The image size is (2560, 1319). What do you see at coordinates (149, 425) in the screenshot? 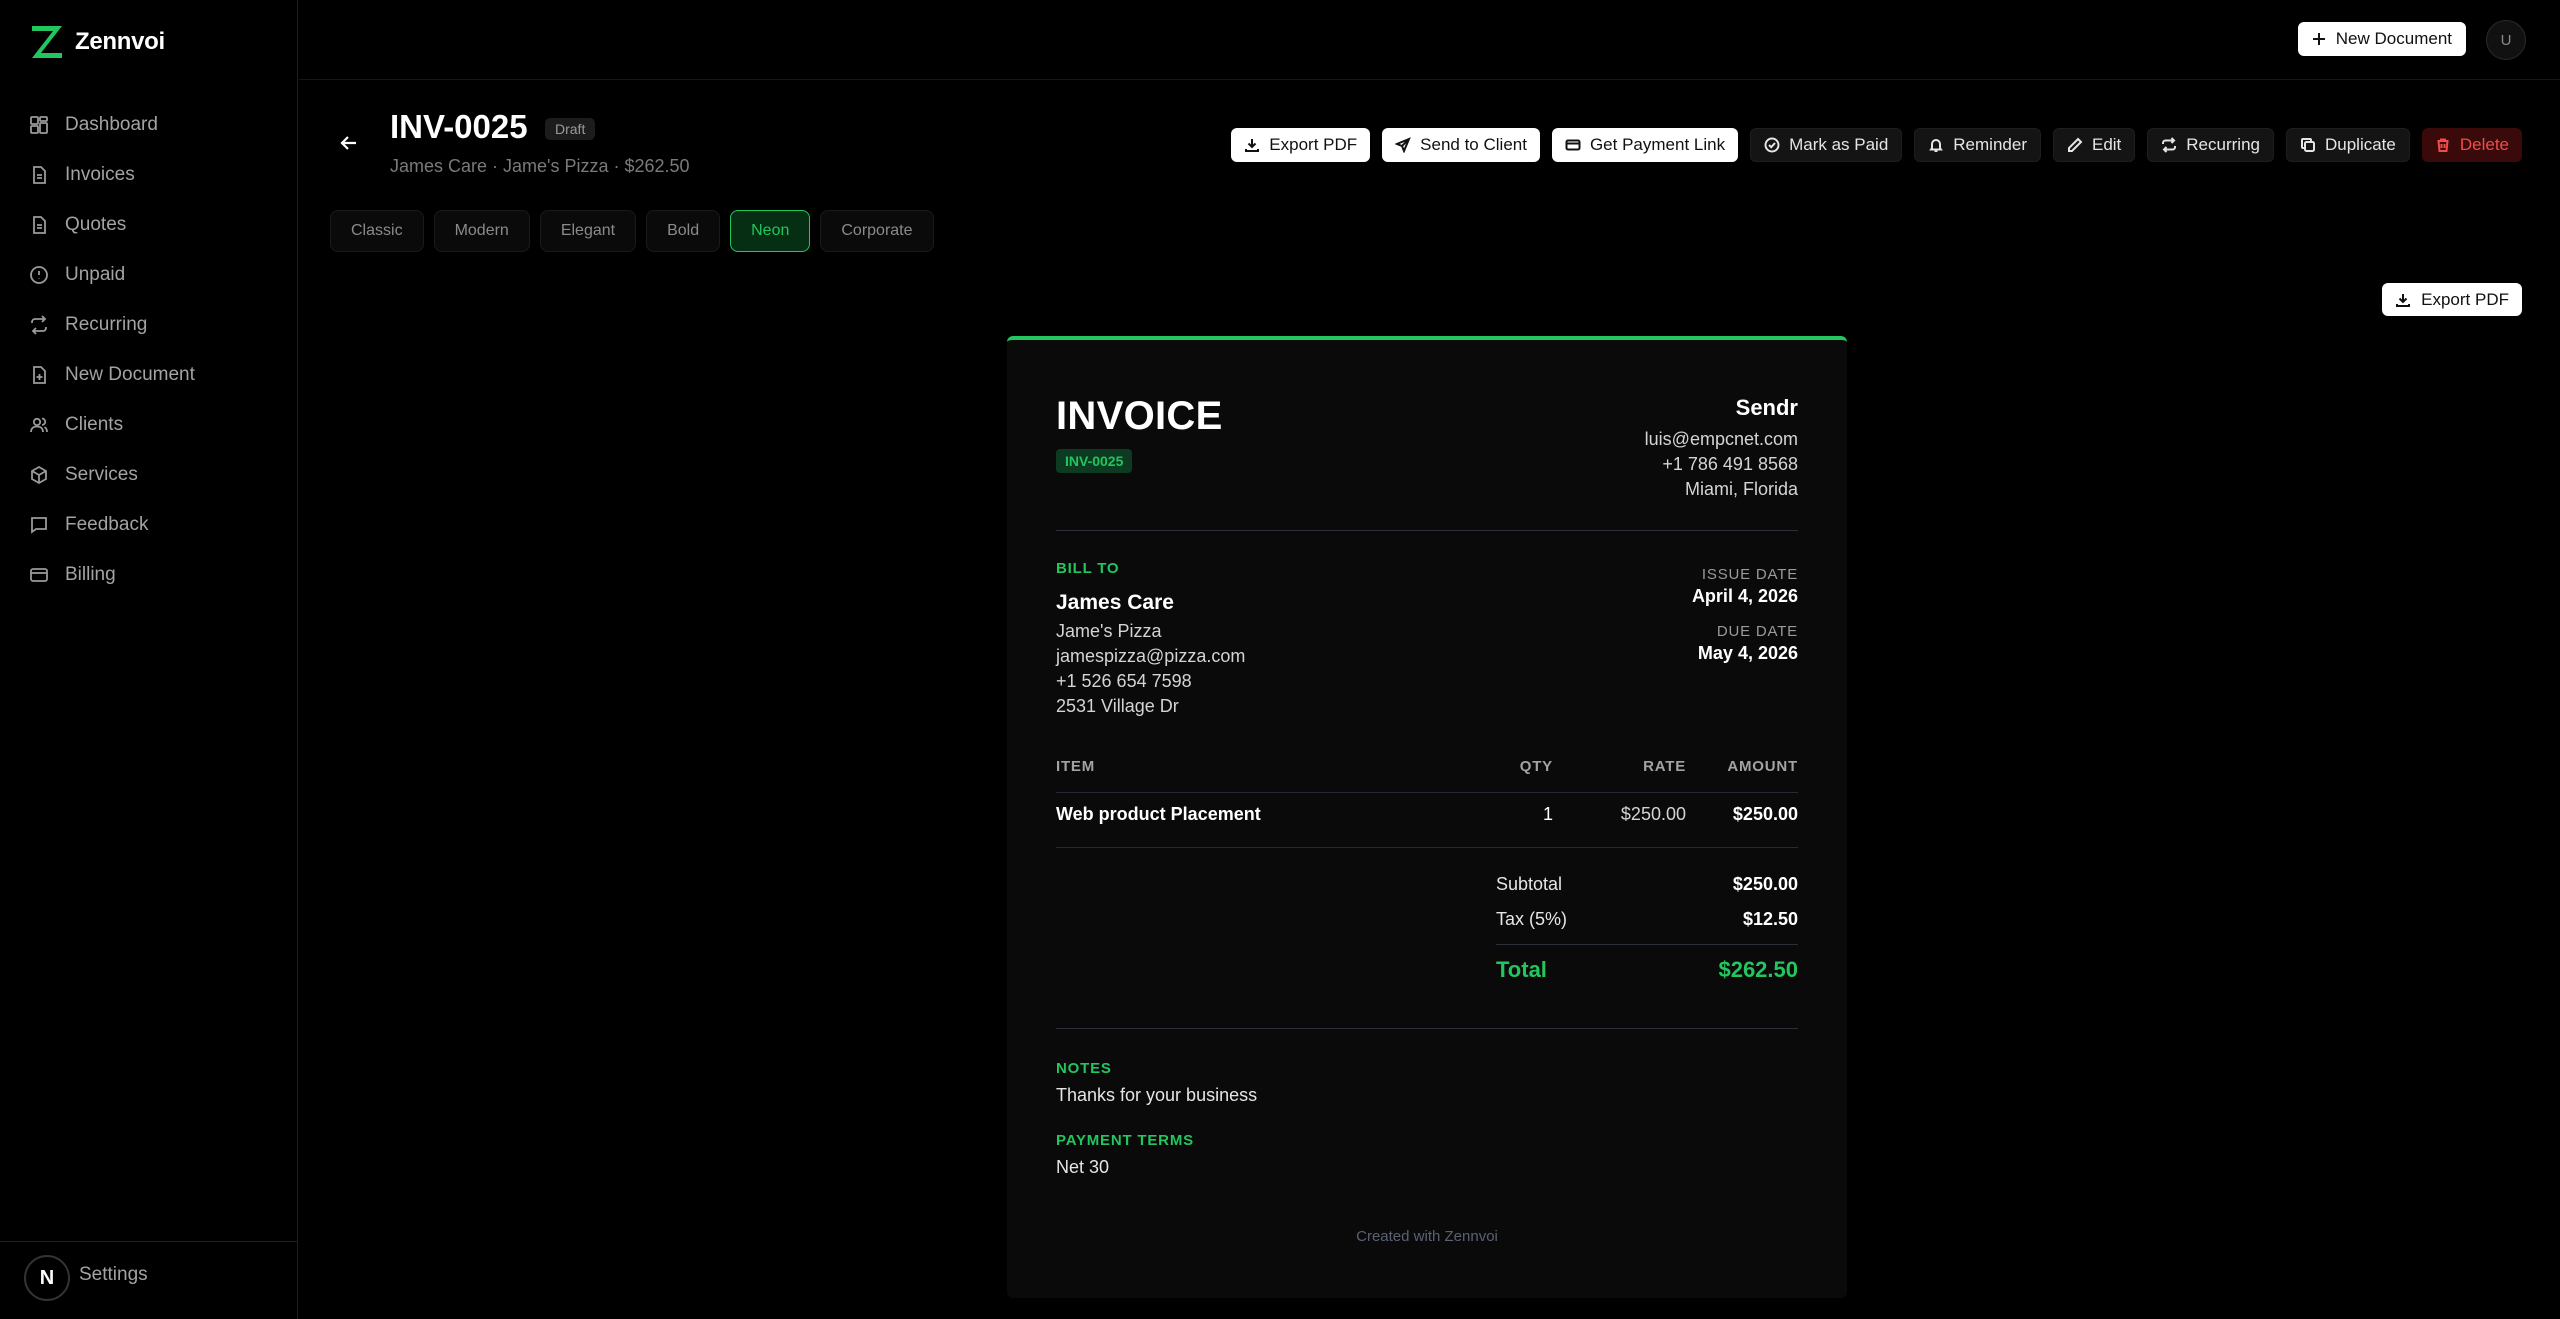
I see `sidebar-item-clients: Clients` at bounding box center [149, 425].